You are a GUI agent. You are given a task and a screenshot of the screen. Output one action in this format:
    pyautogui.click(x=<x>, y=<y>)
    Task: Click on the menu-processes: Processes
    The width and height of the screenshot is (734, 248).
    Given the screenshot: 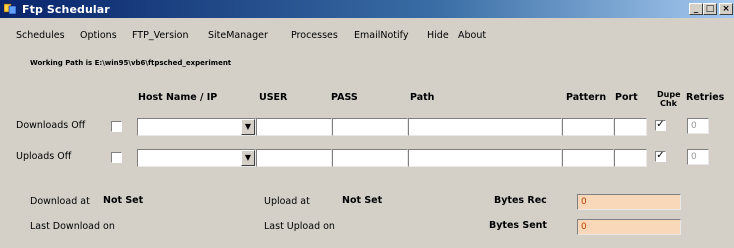 What is the action you would take?
    pyautogui.click(x=314, y=35)
    